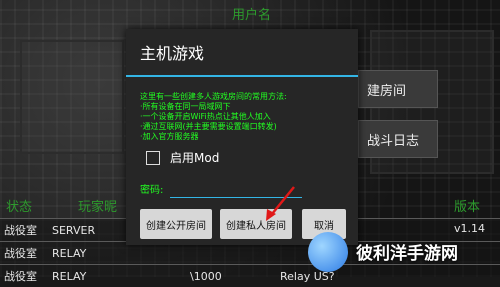 Image resolution: width=500 pixels, height=287 pixels. Describe the element at coordinates (98, 207) in the screenshot. I see `column-player: 玩家昵` at that location.